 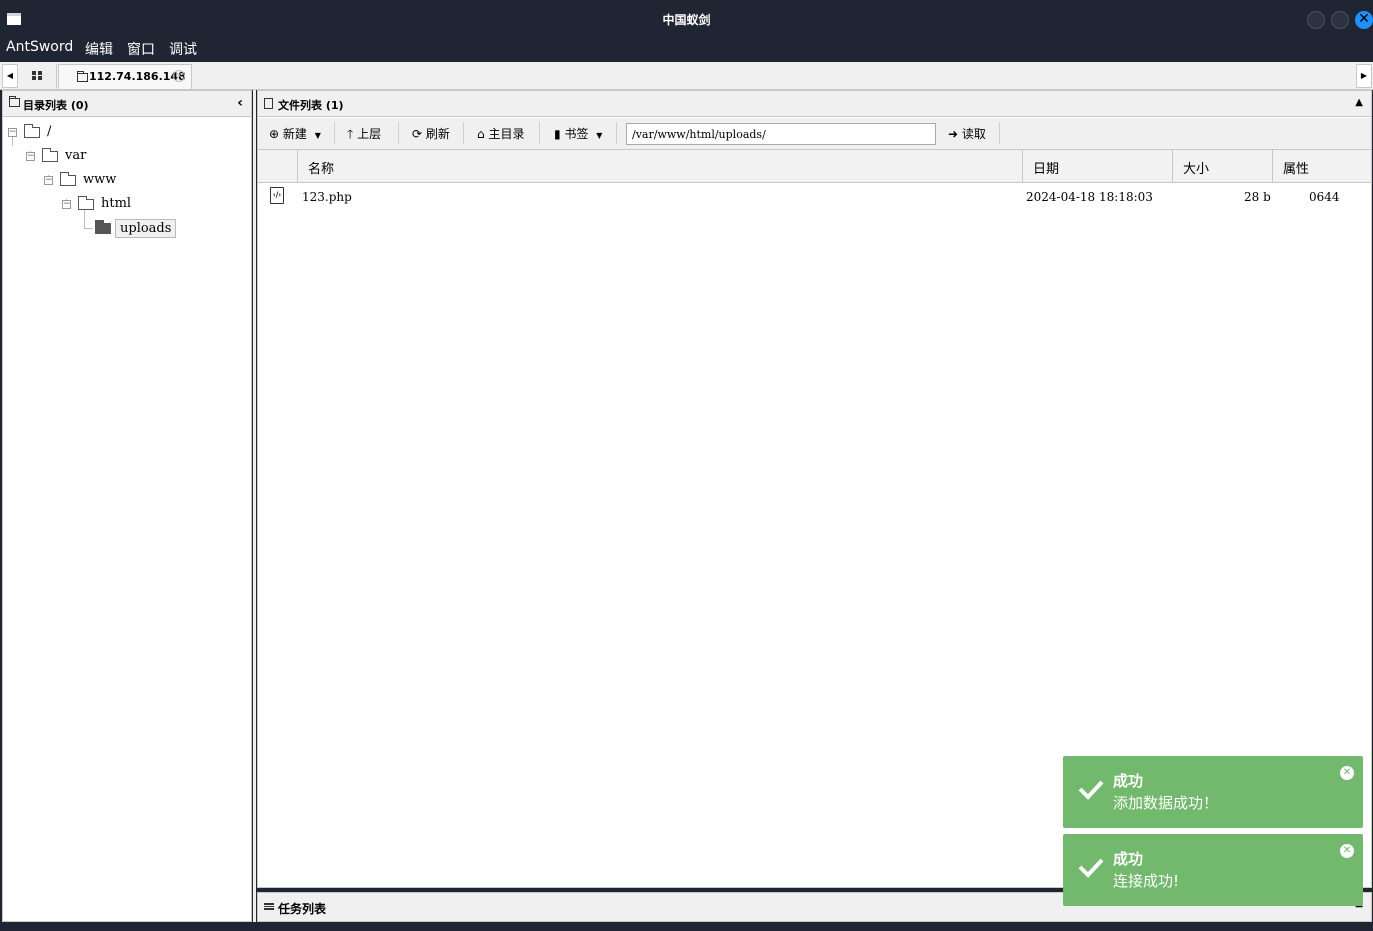 I want to click on column-header-name: 名称, so click(x=659, y=166).